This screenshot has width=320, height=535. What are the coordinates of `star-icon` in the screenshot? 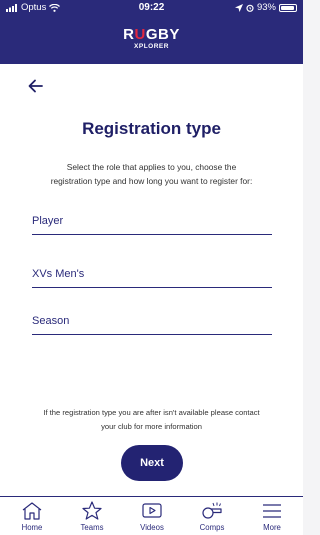 It's located at (92, 510).